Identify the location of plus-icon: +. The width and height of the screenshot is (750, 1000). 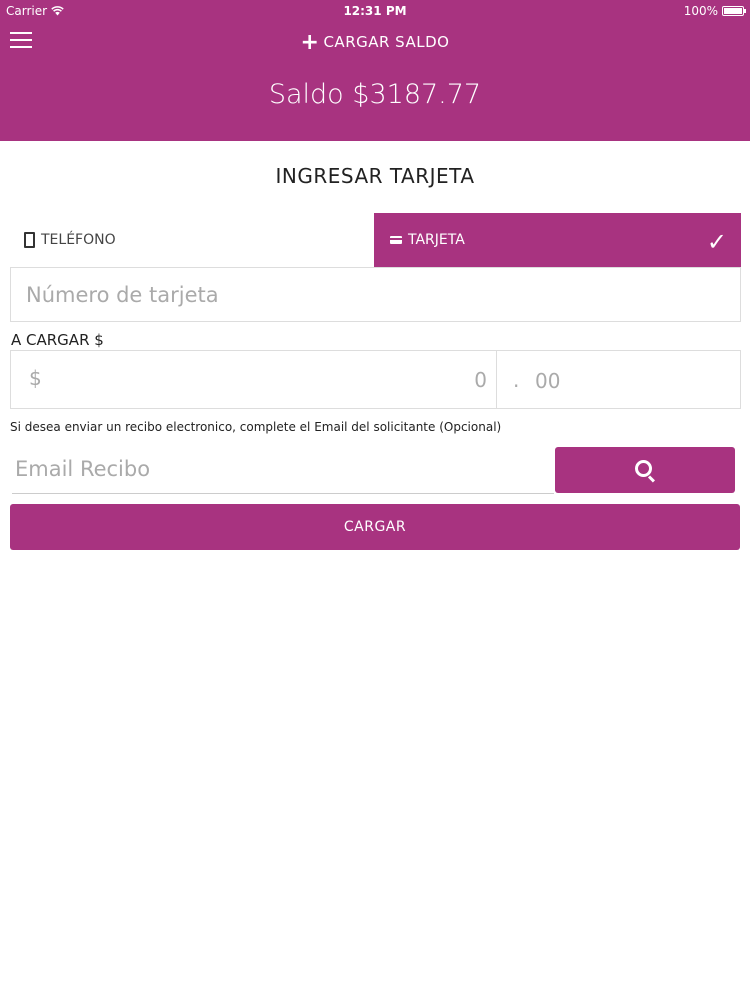
(310, 42).